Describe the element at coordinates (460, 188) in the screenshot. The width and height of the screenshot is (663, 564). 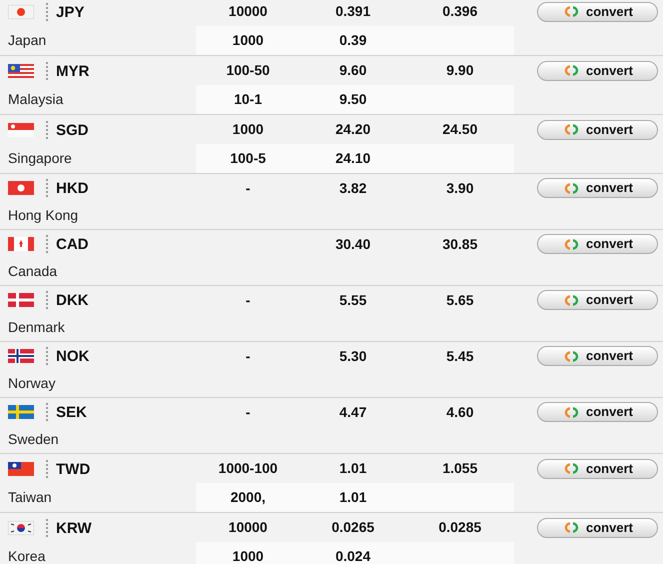
I see `sell-rate-cell-text: 3.90` at that location.